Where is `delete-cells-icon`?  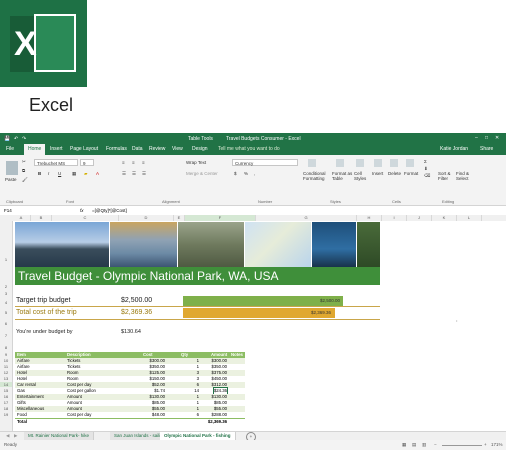 delete-cells-icon is located at coordinates (394, 163).